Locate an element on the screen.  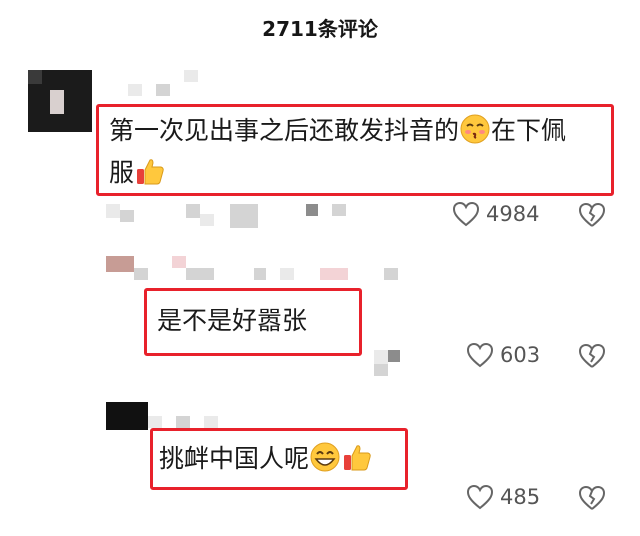
comments-header: 2711条评论 is located at coordinates (320, 27).